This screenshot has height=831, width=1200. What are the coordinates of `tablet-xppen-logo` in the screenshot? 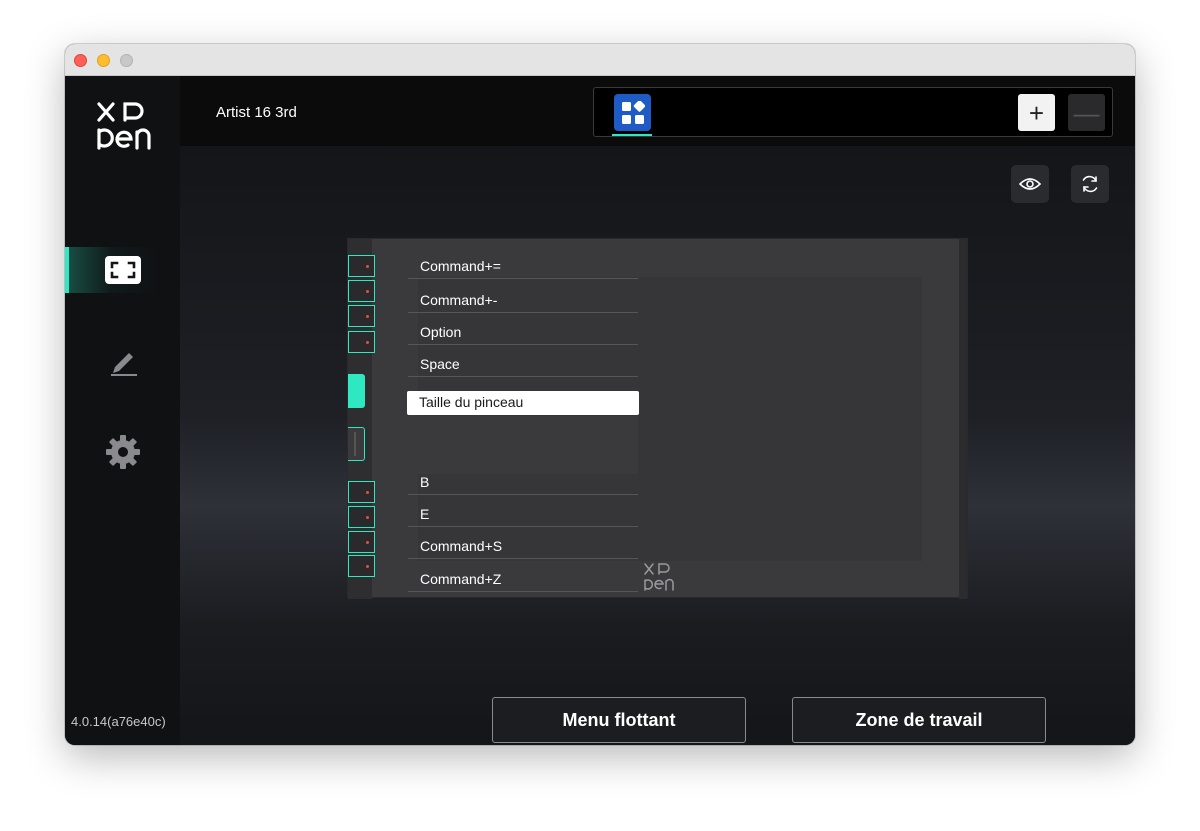 It's located at (659, 577).